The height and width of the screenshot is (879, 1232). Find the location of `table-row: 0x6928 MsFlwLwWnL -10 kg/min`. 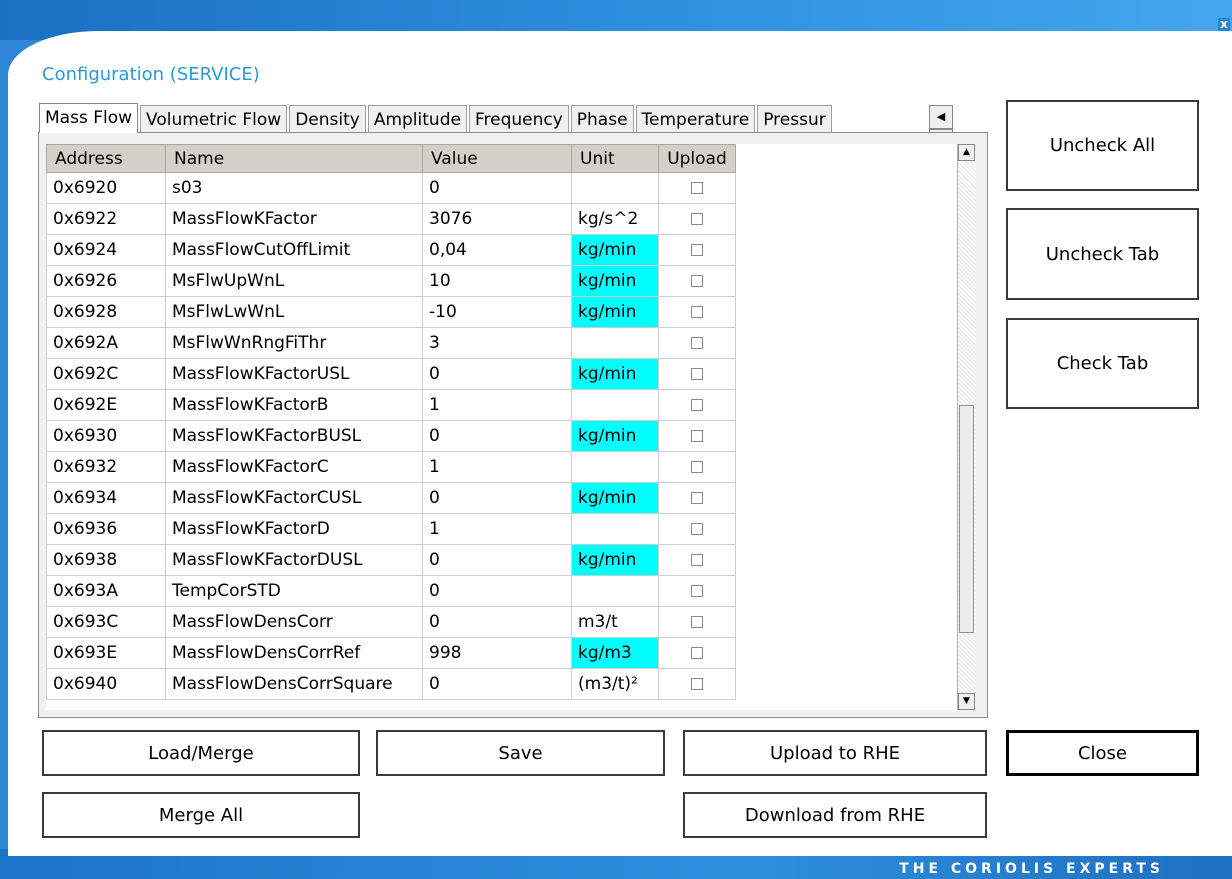

table-row: 0x6928 MsFlwLwWnL -10 kg/min is located at coordinates (391, 312).